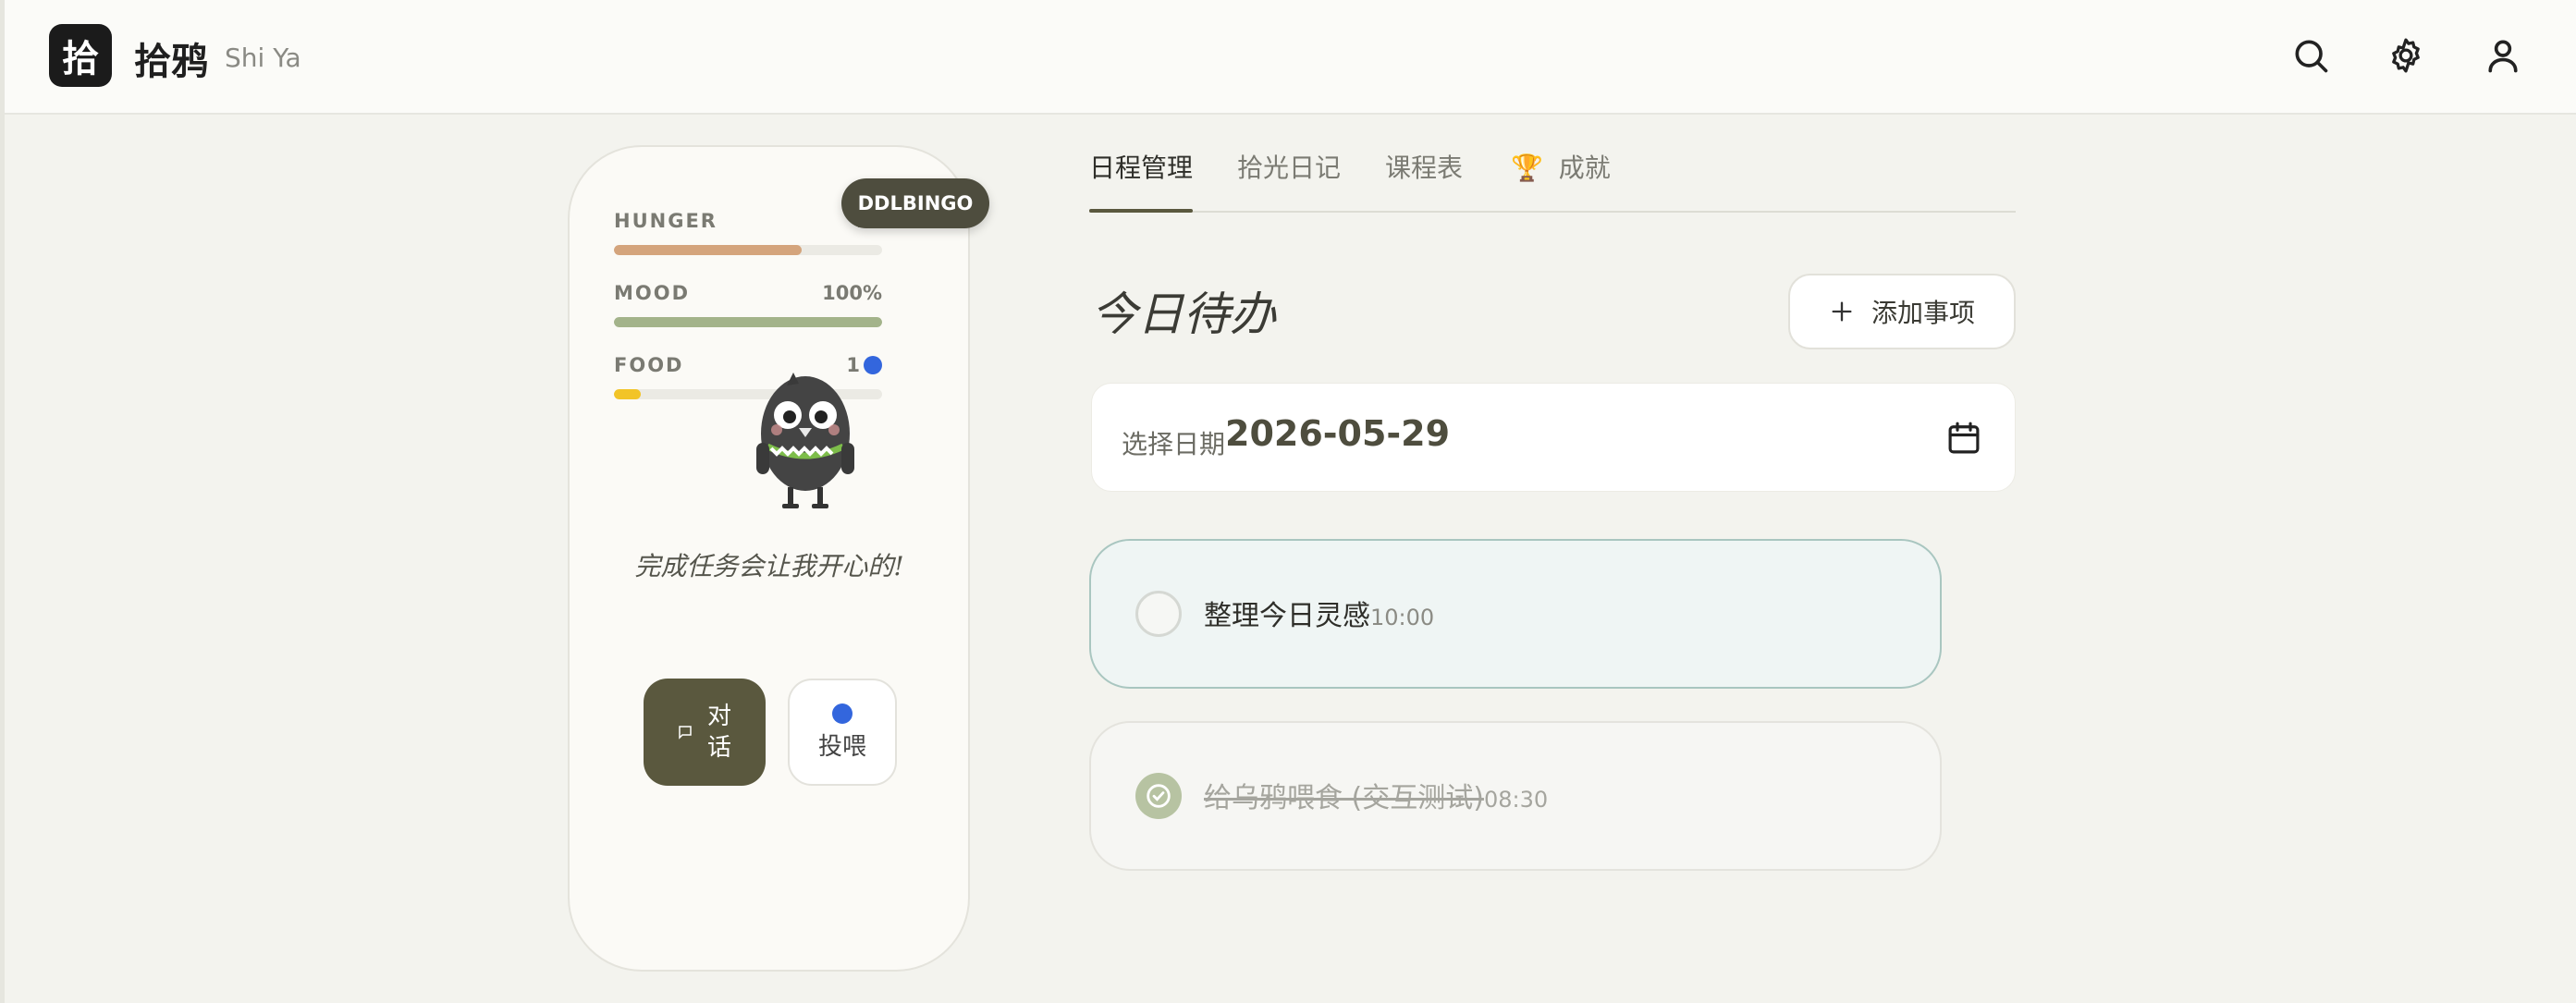 The image size is (2576, 1003). Describe the element at coordinates (852, 293) in the screenshot. I see `stat-value: 100%` at that location.